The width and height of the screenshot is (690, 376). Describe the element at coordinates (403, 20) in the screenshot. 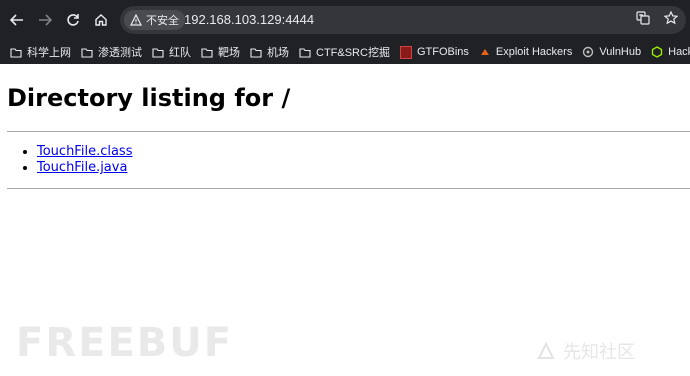

I see `address-bar: 不安全 192.168.103.129:4444` at that location.